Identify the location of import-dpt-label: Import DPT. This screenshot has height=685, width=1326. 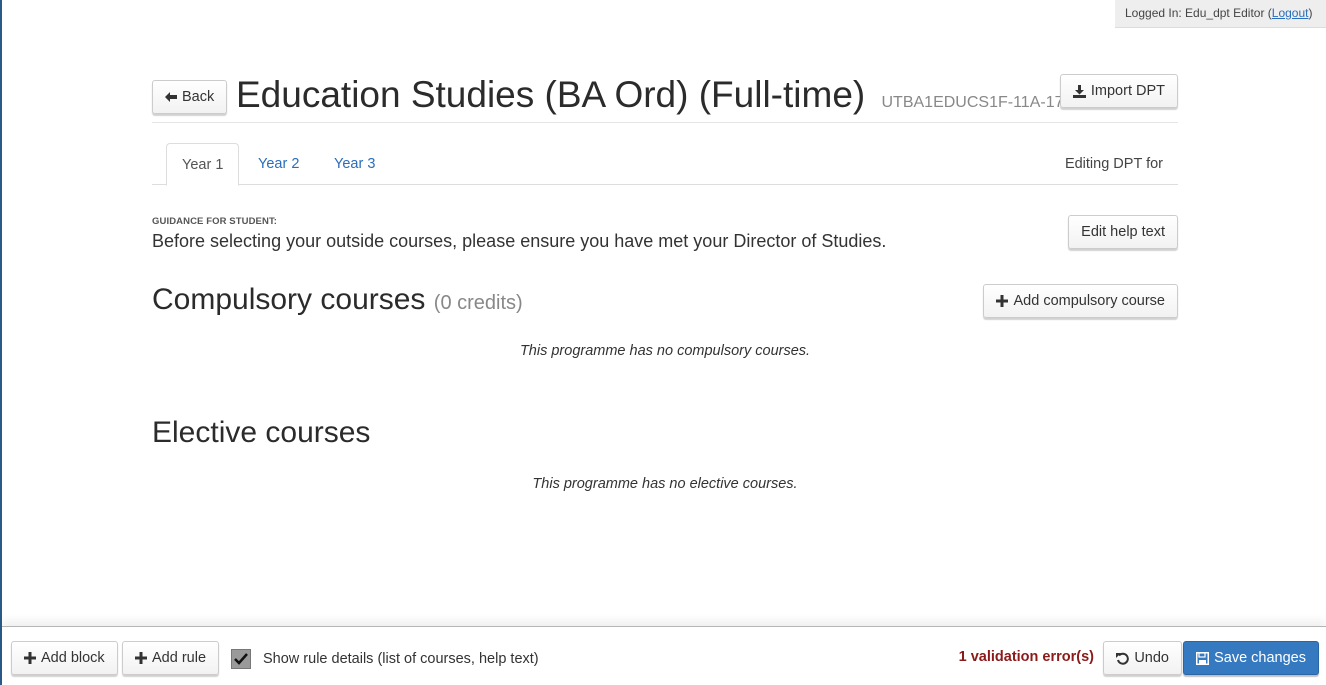
(1127, 91).